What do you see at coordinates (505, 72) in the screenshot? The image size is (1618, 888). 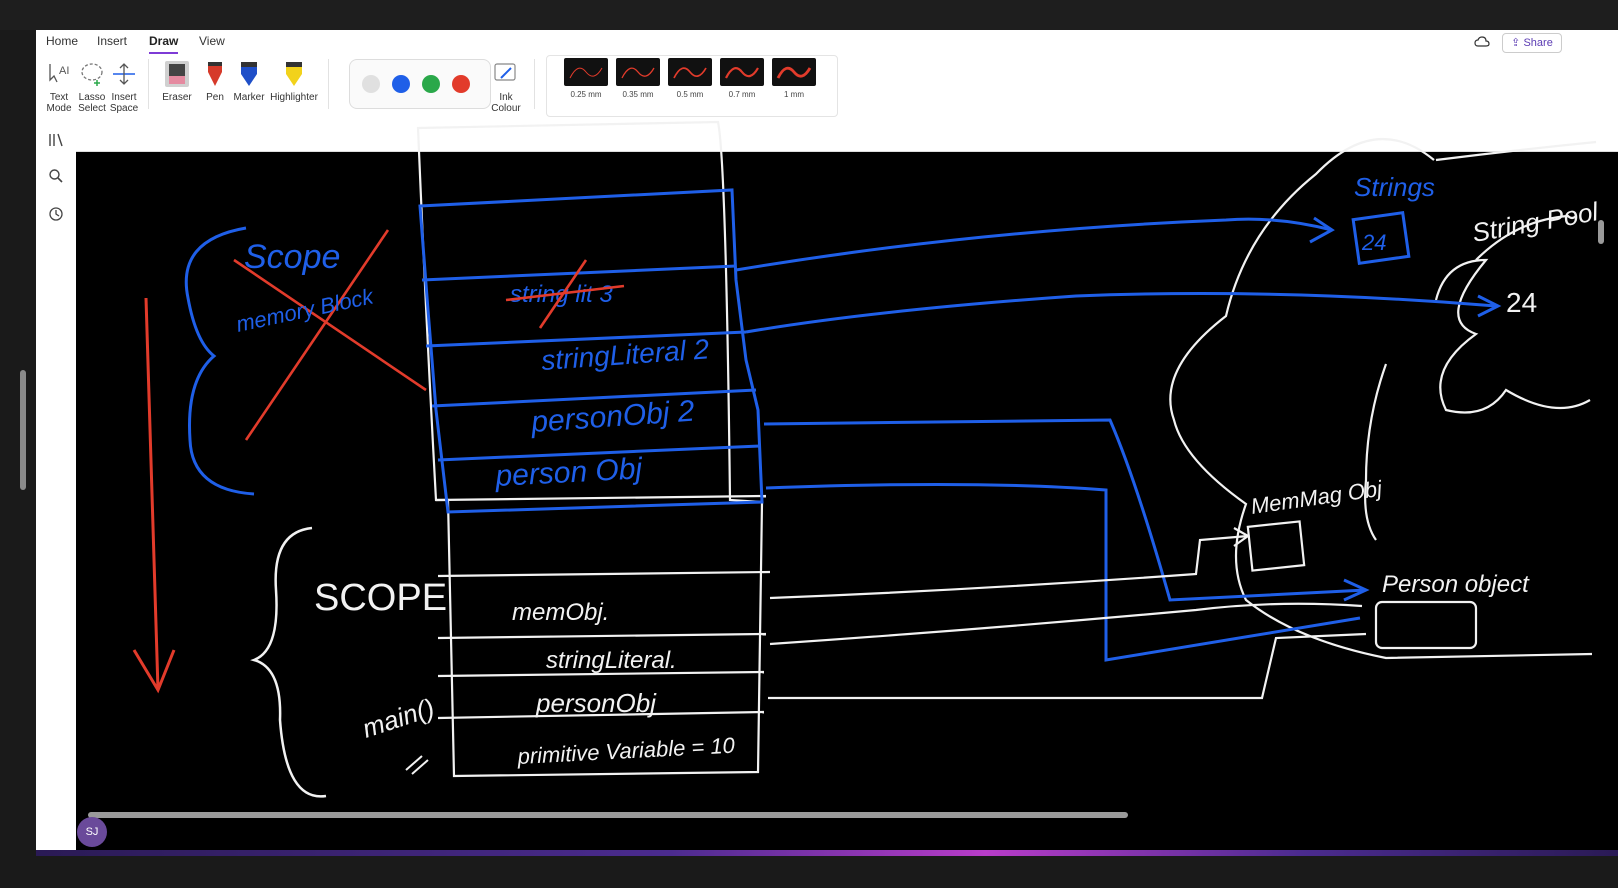 I see `ink-colour-icon` at bounding box center [505, 72].